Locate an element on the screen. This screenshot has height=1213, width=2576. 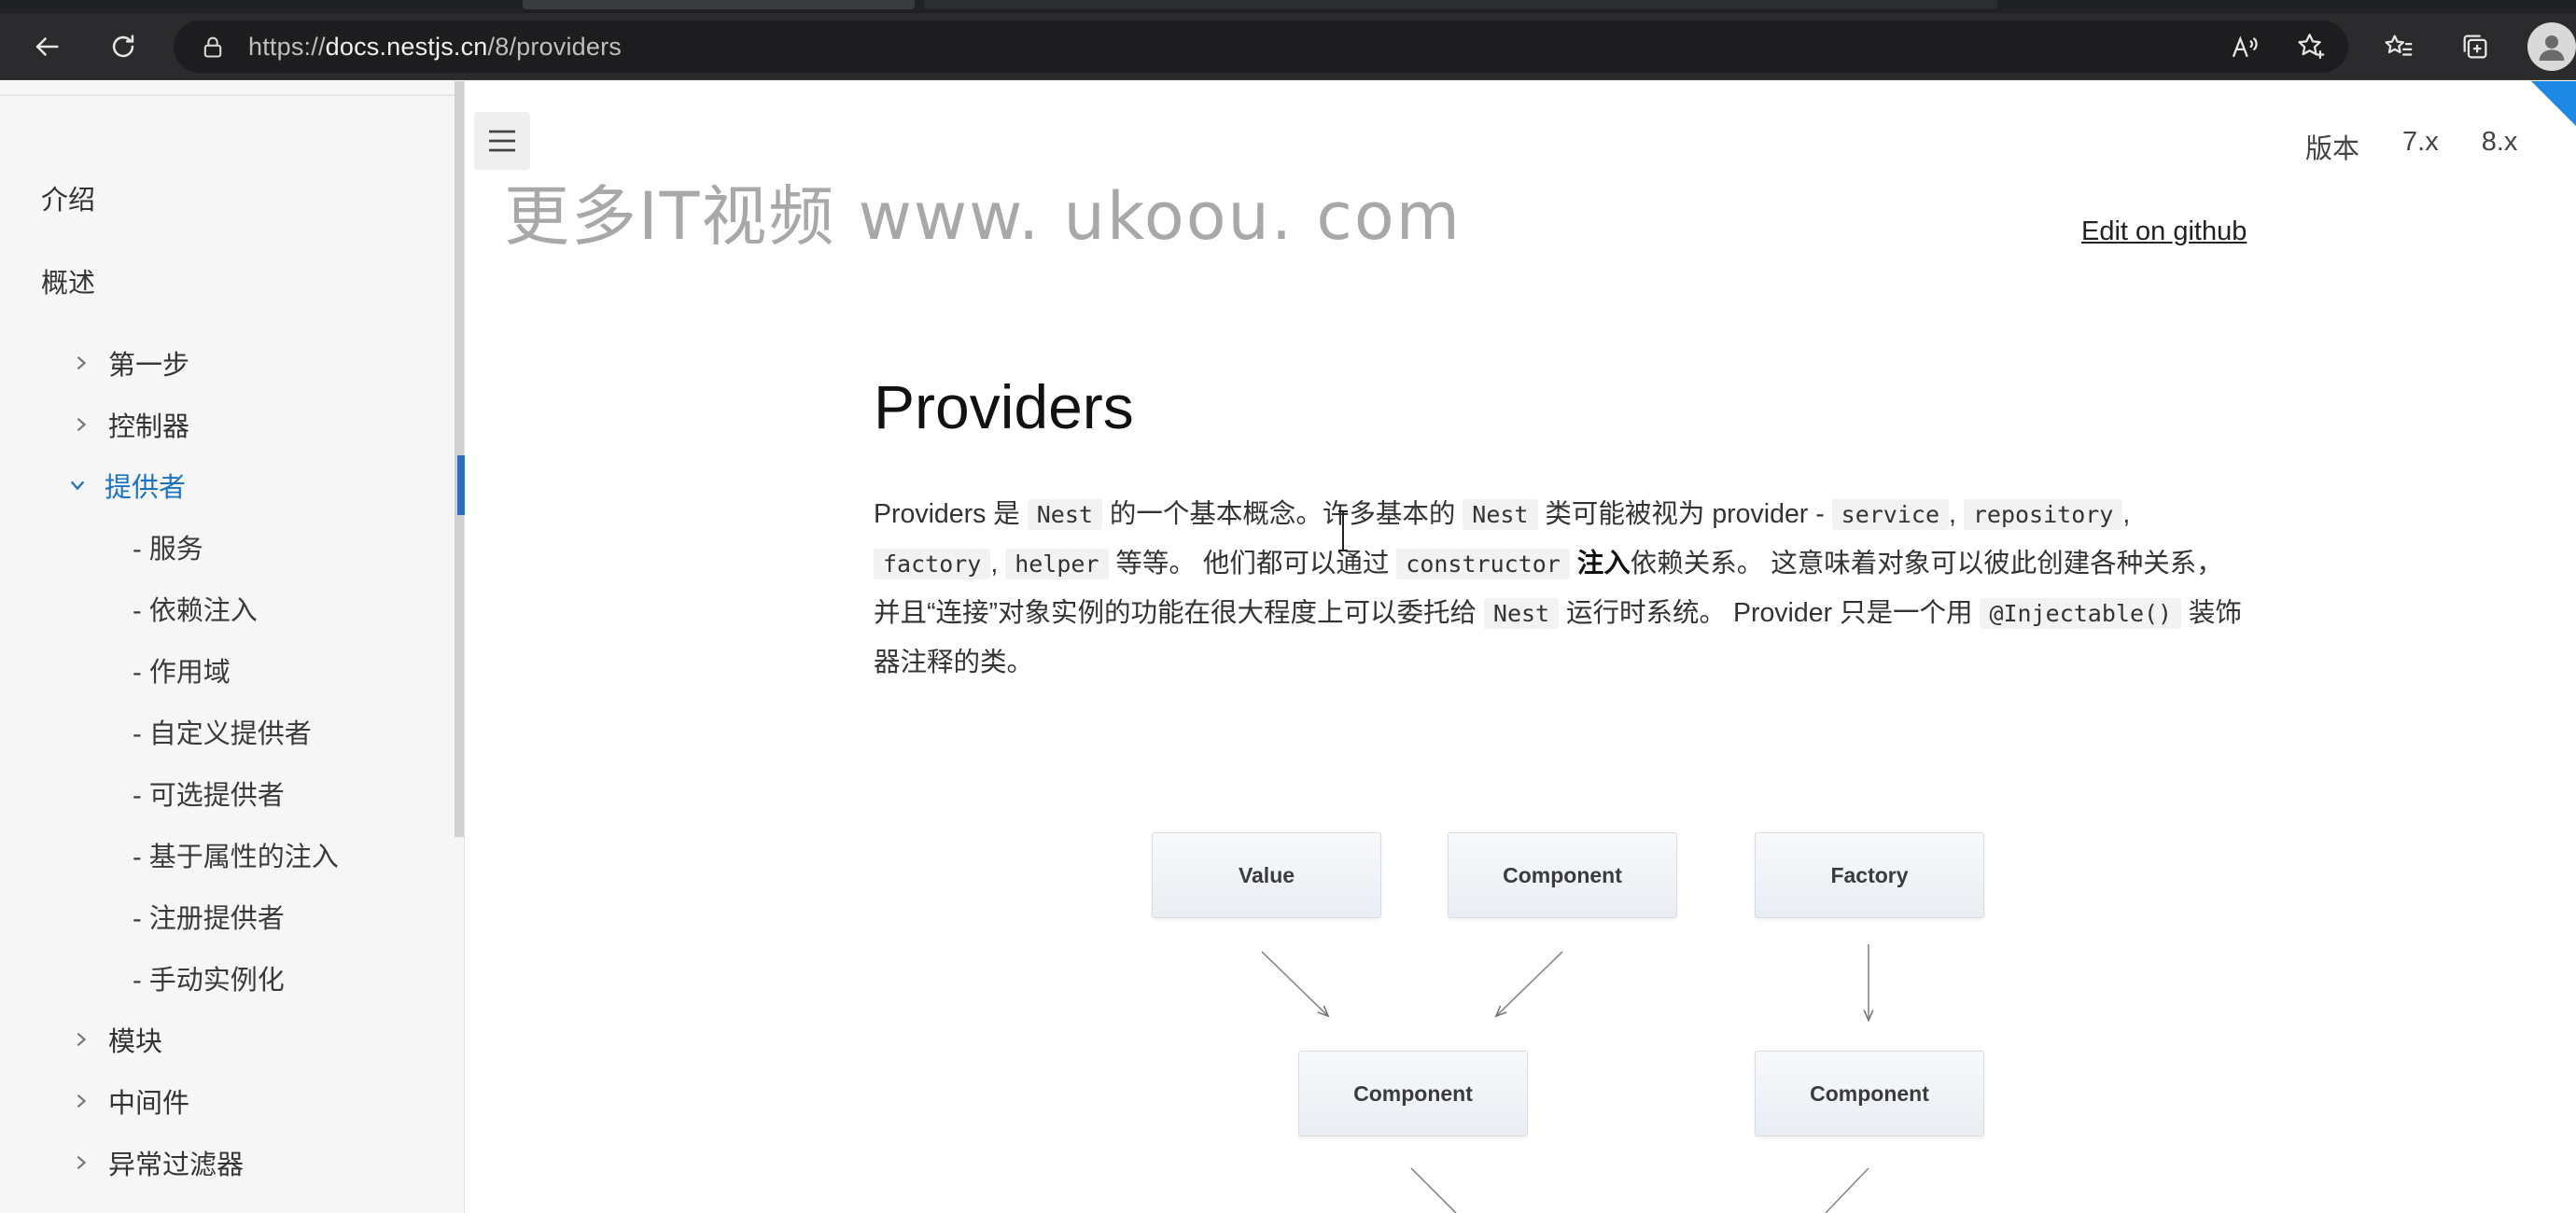
user-icon is located at coordinates (2552, 48).